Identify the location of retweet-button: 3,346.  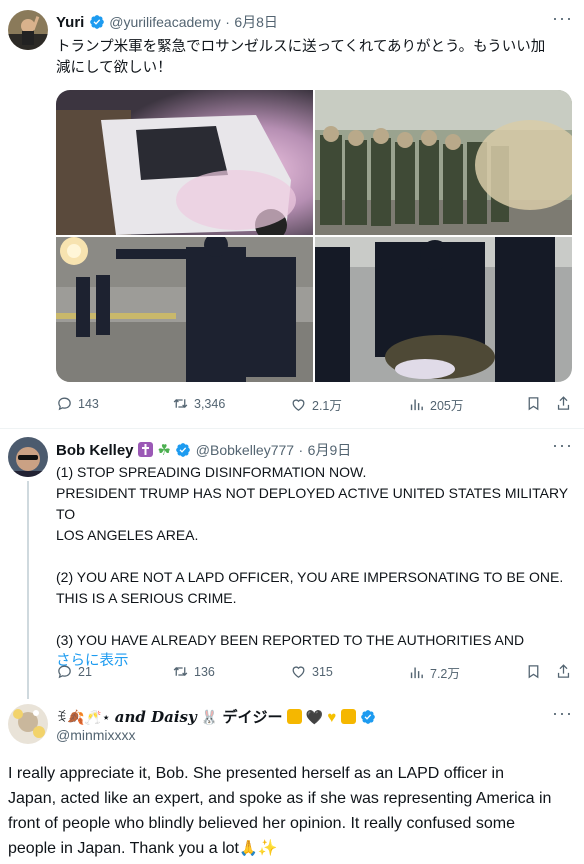
(198, 403).